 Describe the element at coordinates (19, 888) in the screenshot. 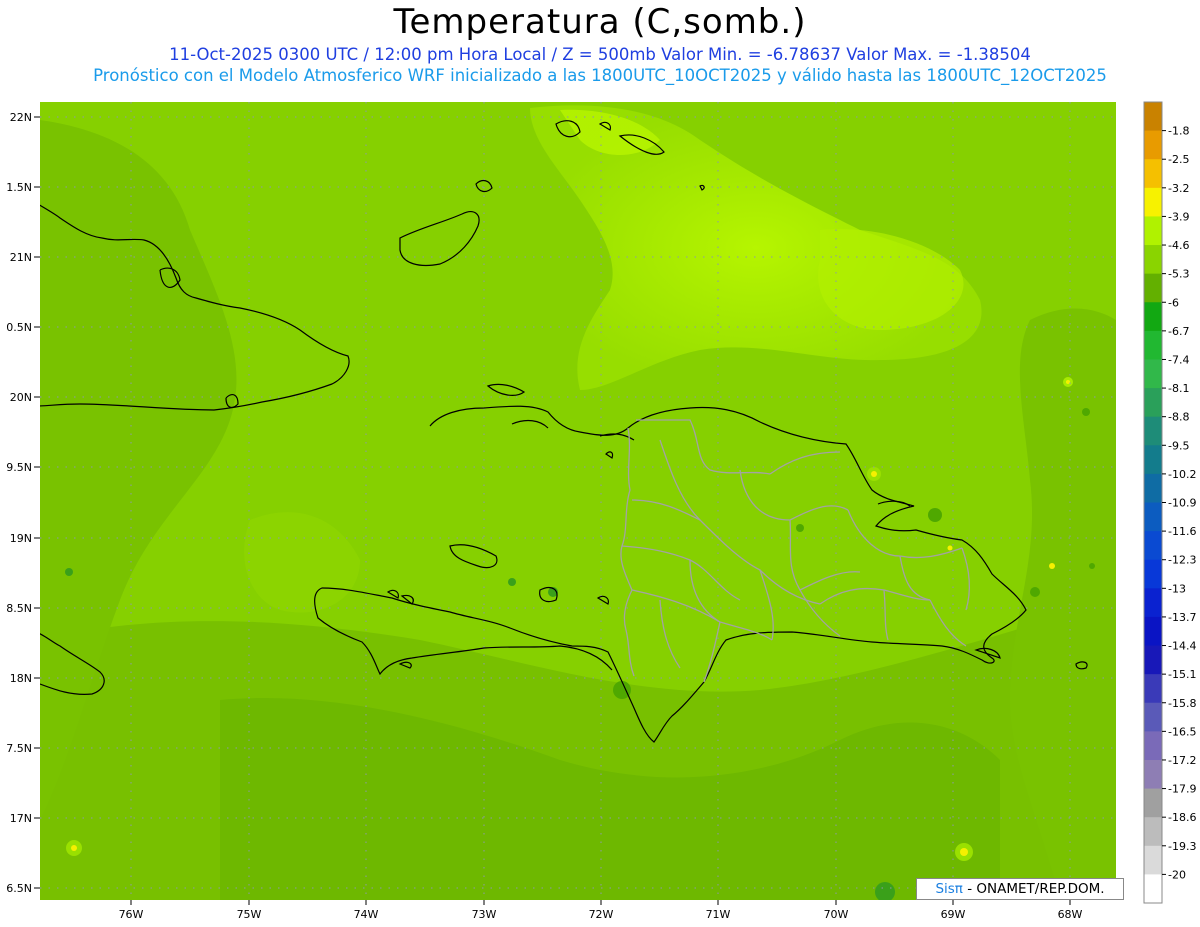

I see `lat-label: 6.5N` at that location.